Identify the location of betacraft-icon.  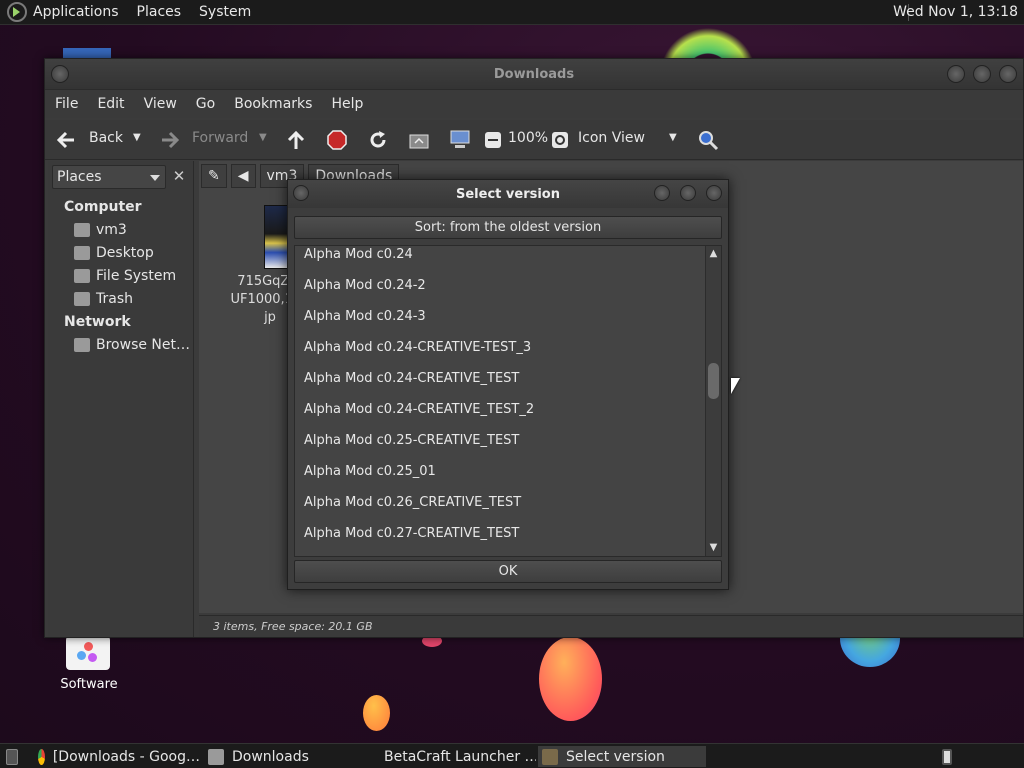
(550, 756).